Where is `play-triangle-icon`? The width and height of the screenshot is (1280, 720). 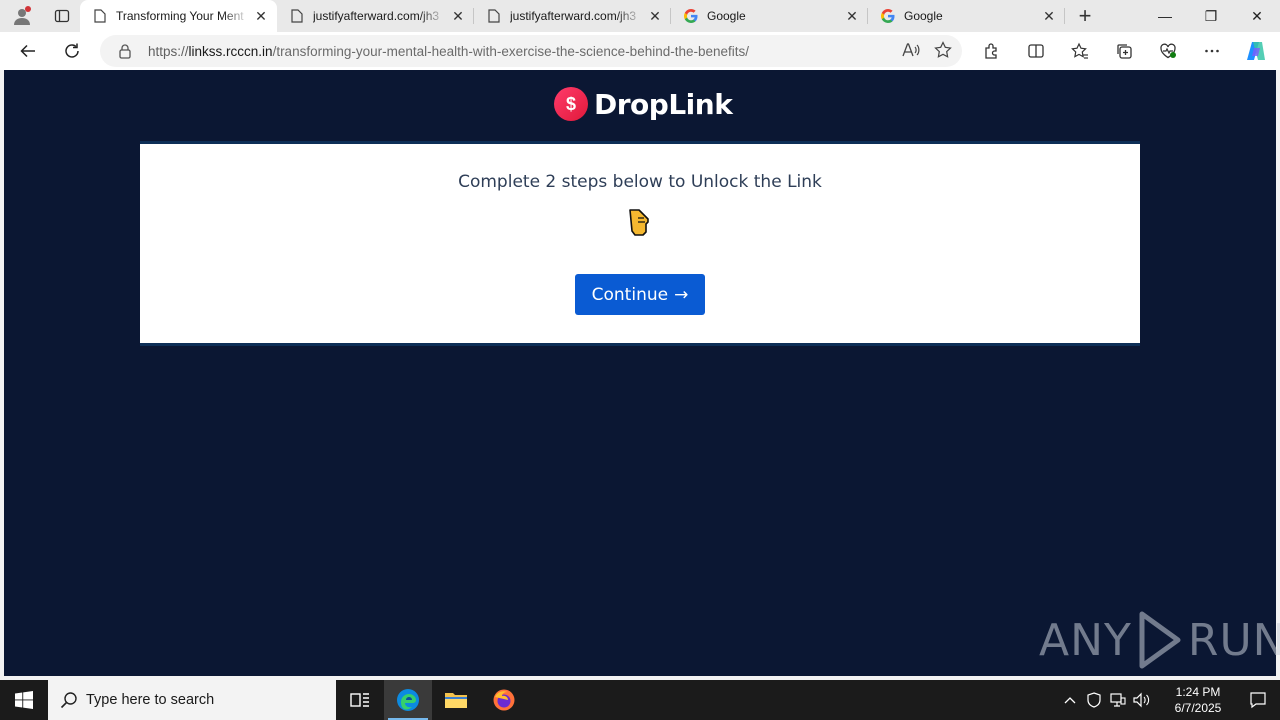 play-triangle-icon is located at coordinates (1160, 640).